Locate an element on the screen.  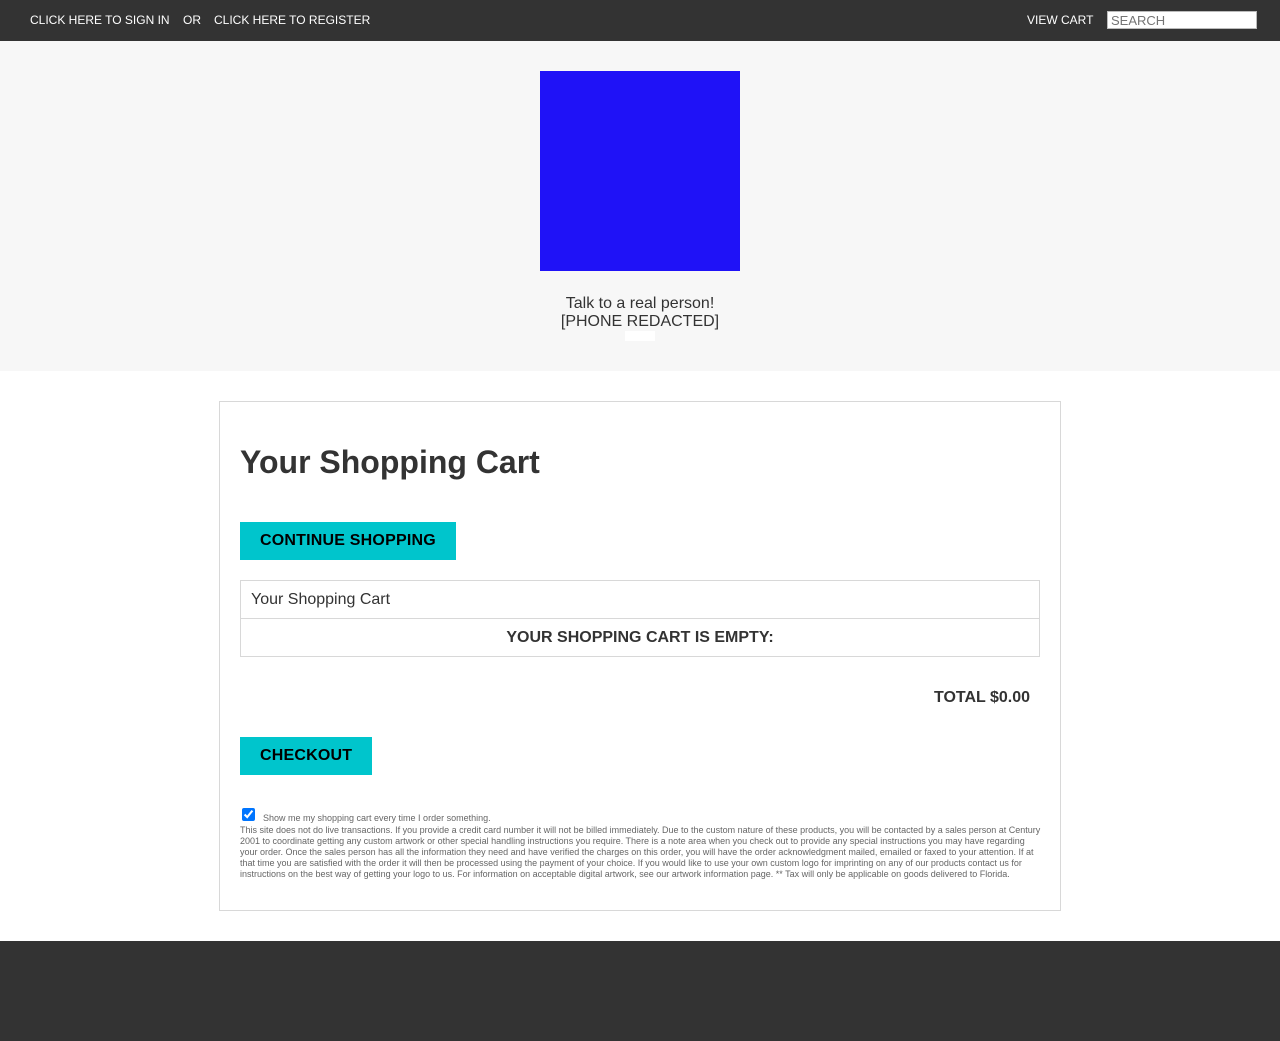
show-cart-option is located at coordinates (248, 817).